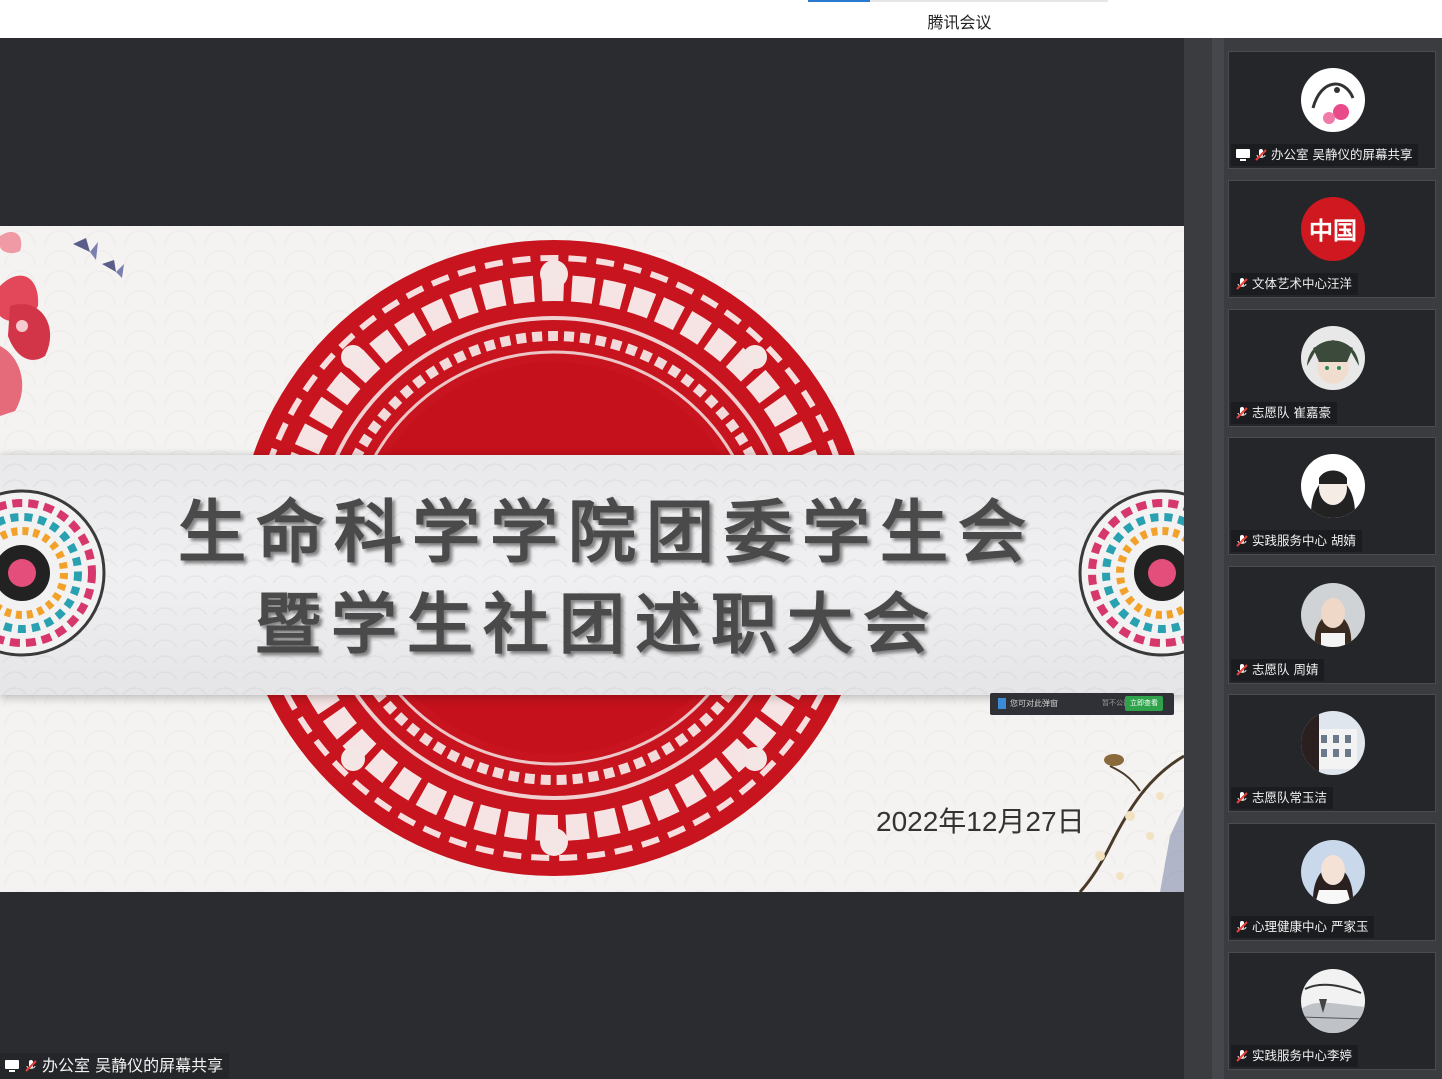 The width and height of the screenshot is (1442, 1079). I want to click on participant-tile: 志愿队 周婧, so click(1332, 625).